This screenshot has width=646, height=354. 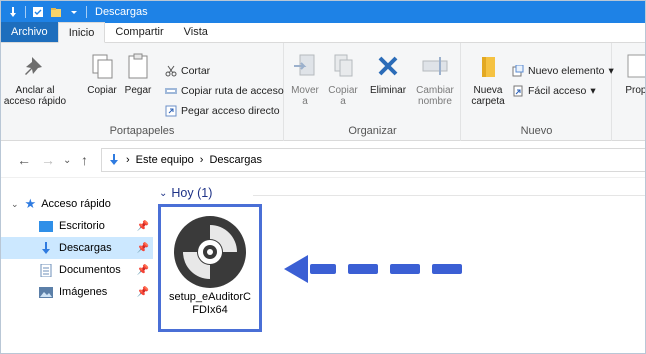 What do you see at coordinates (518, 91) in the screenshot?
I see `easy-access-icon` at bounding box center [518, 91].